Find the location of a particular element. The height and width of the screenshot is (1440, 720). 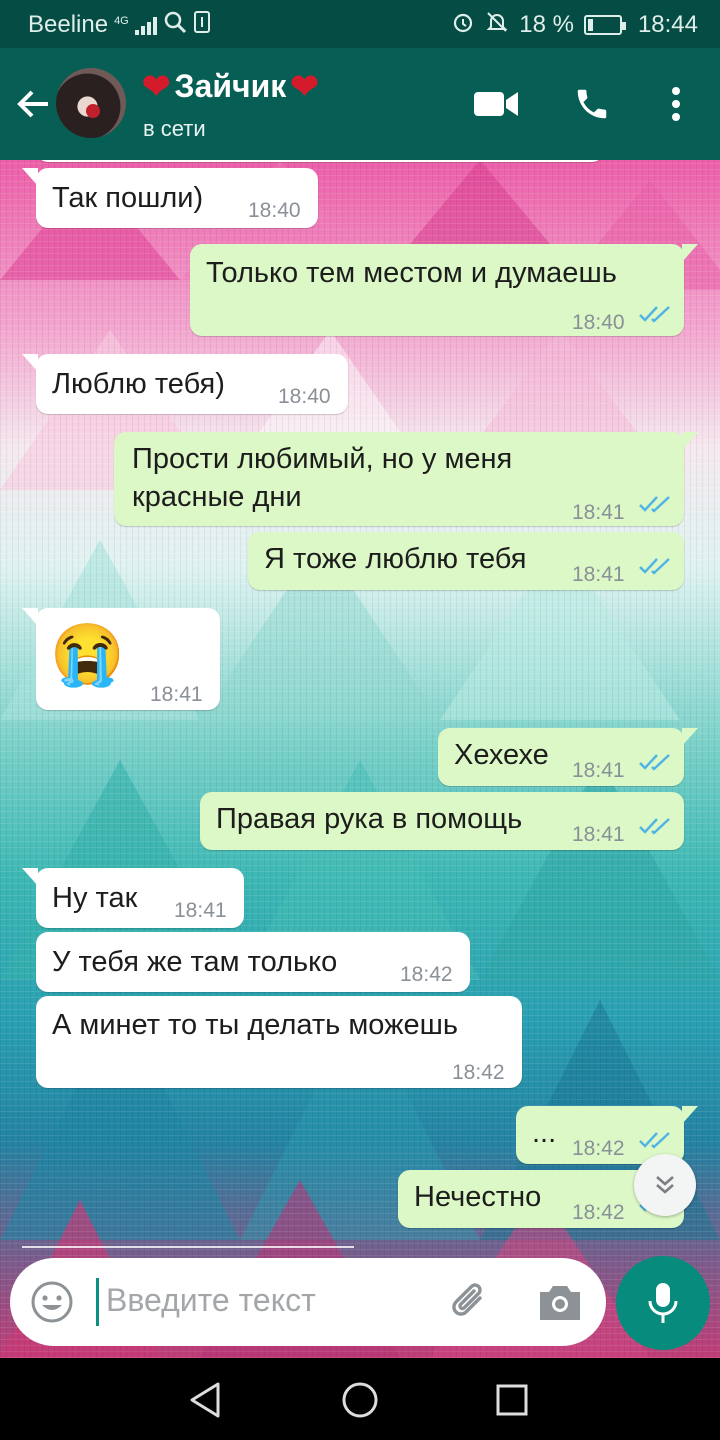

message-incoming: А минет то ты делать можешь 18:42 is located at coordinates (279, 1042).